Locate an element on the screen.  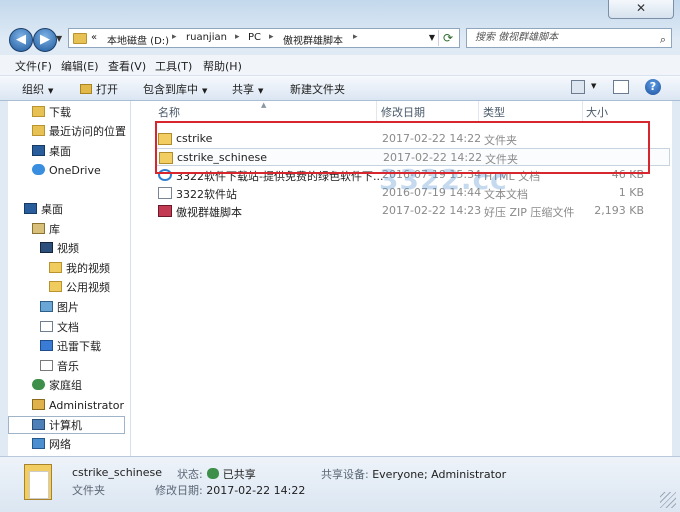
breadcrumb-overflow: « is located at coordinates (94, 37).